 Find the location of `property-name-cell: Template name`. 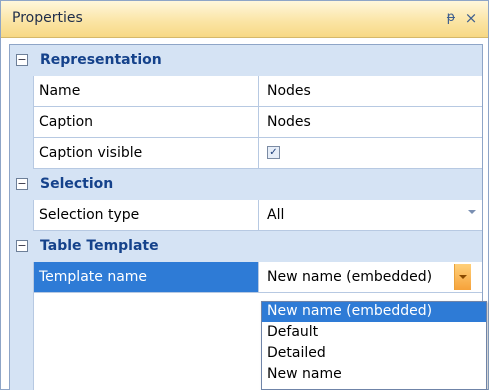

property-name-cell: Template name is located at coordinates (146, 277).